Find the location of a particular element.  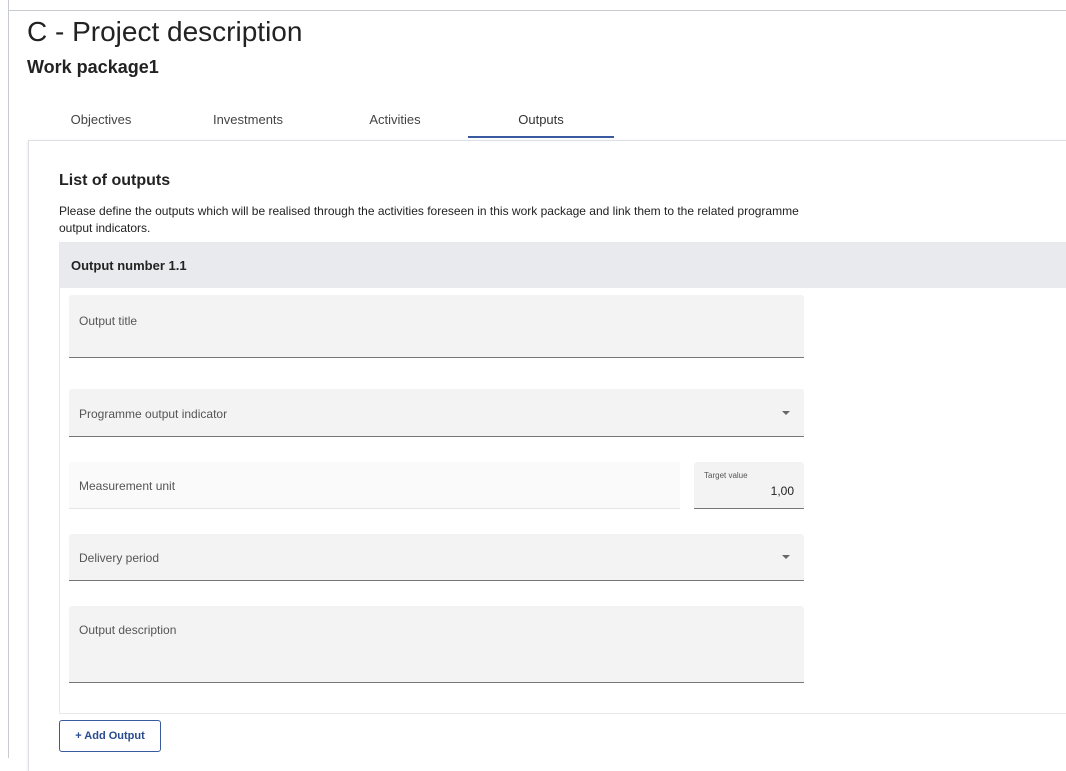

measurement-unit-field: Measurement unit is located at coordinates (374, 485).